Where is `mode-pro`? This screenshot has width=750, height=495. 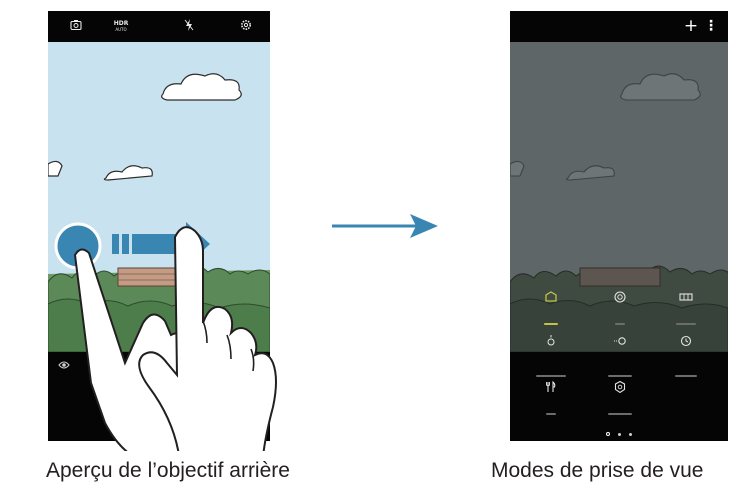
mode-pro is located at coordinates (620, 307).